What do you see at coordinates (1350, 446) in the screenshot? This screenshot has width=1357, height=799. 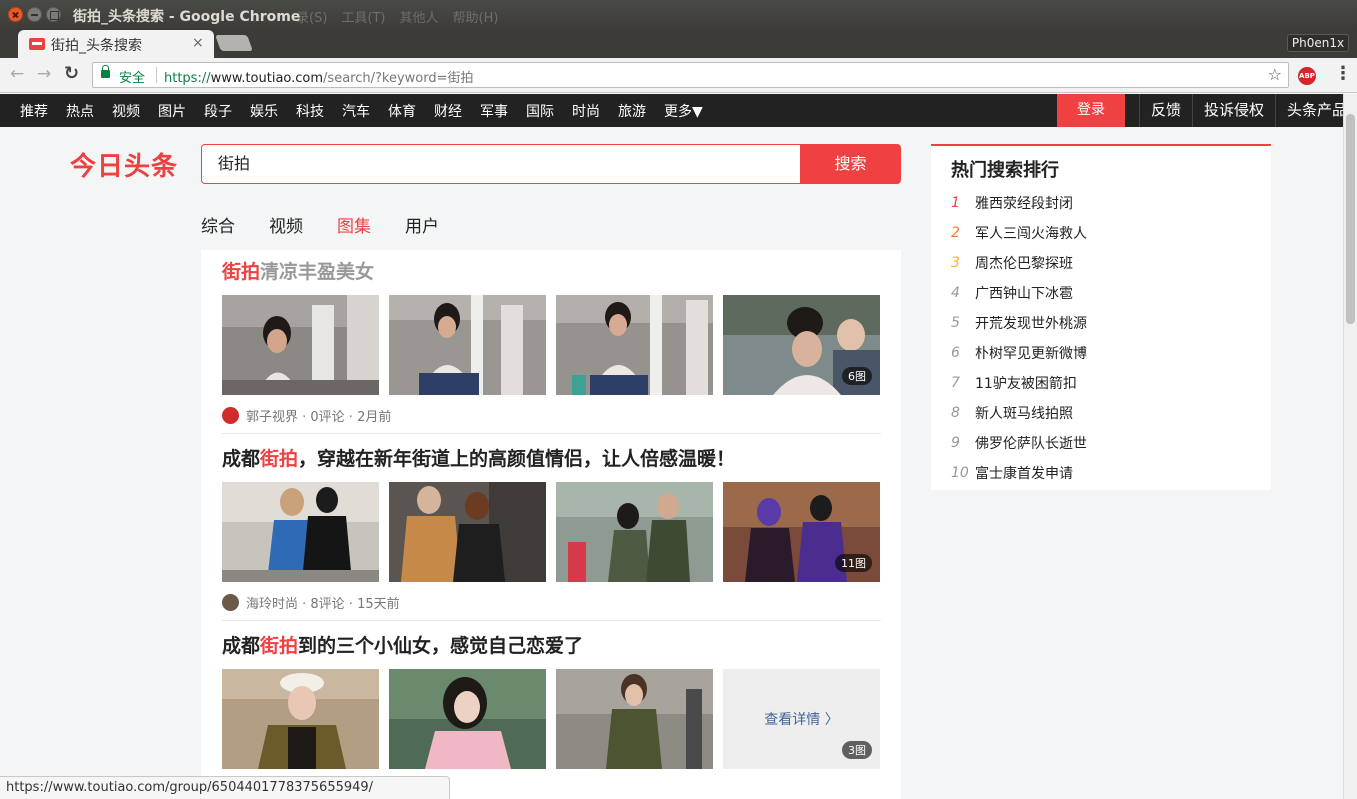 I see `page-scrollbar` at bounding box center [1350, 446].